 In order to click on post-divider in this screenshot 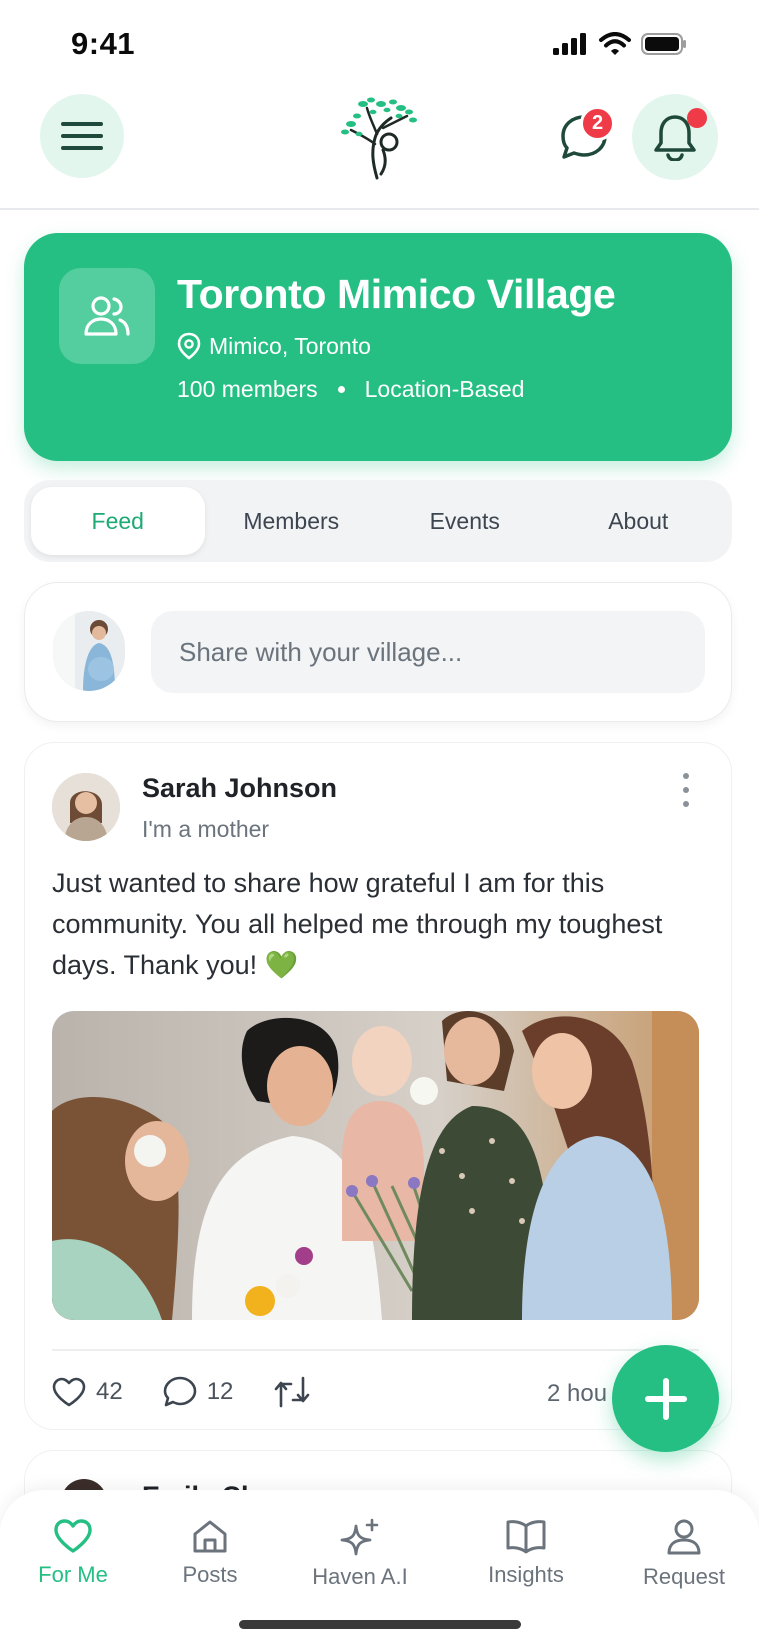, I will do `click(375, 1350)`.